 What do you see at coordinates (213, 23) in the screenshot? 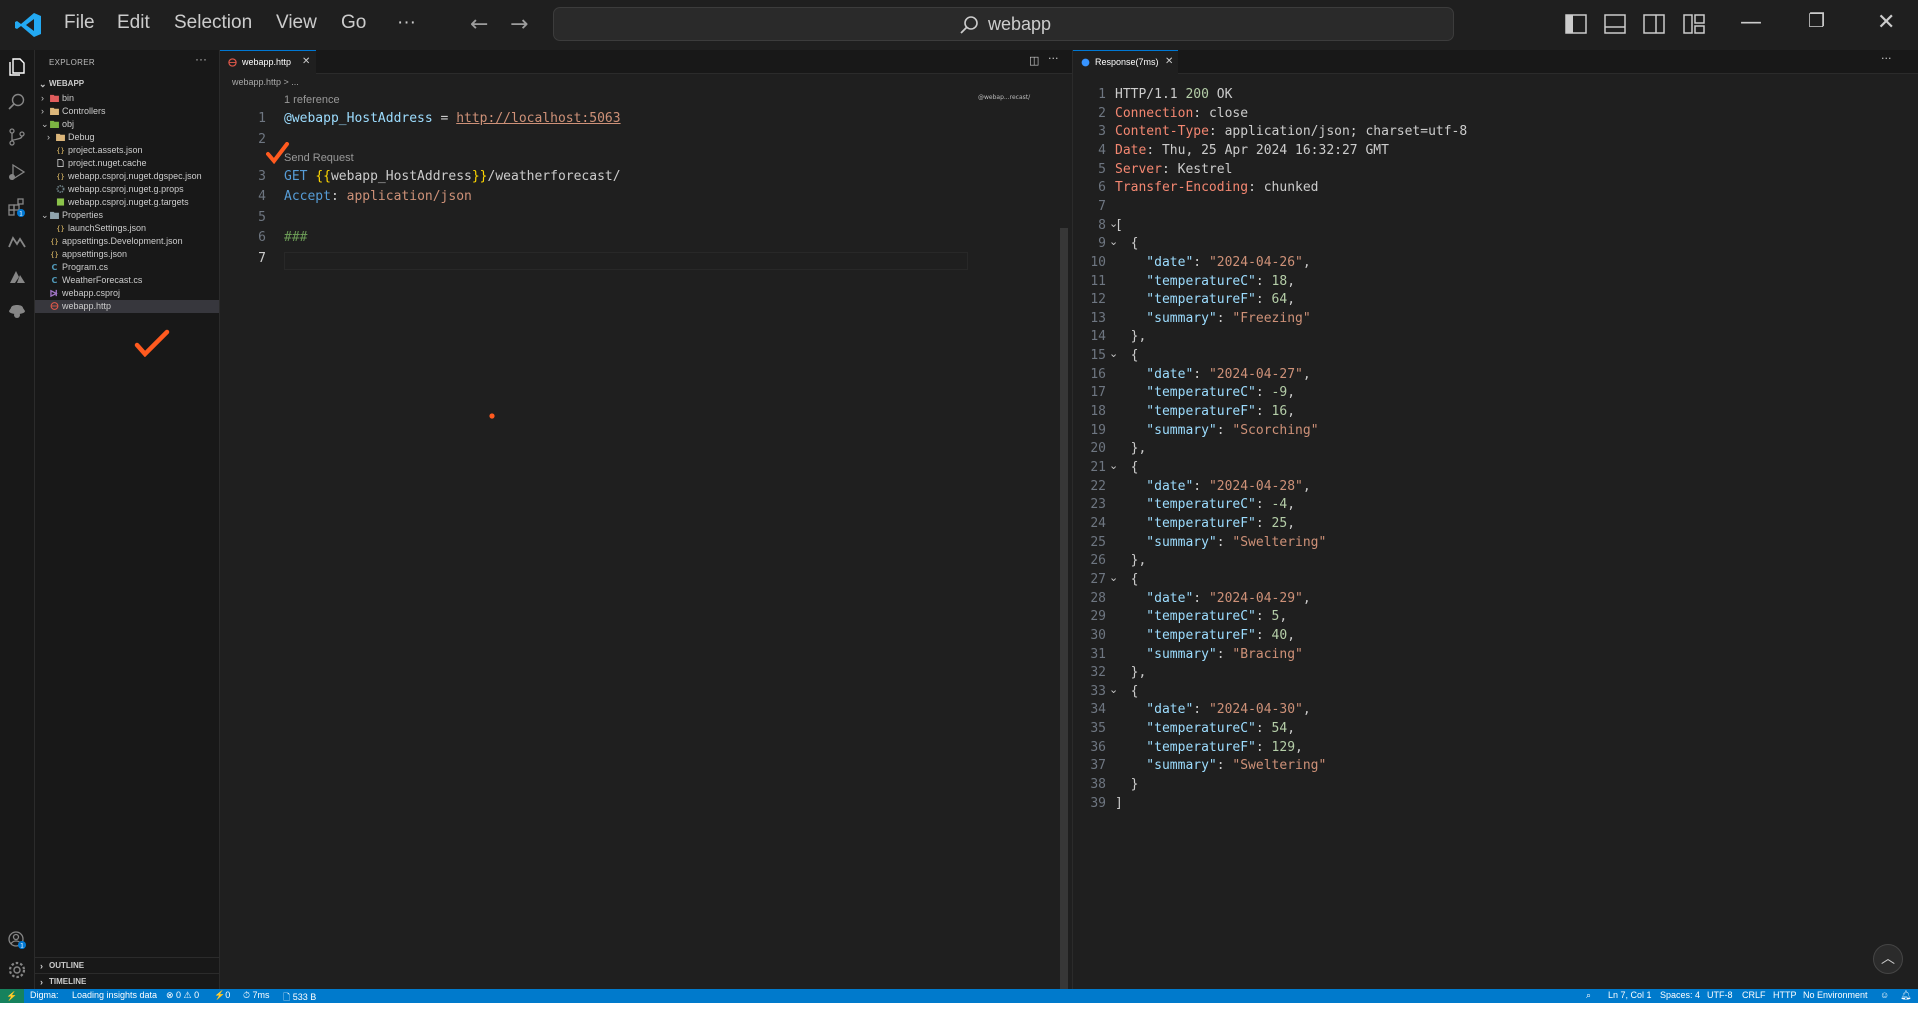
I see `menu-selection: Selection` at bounding box center [213, 23].